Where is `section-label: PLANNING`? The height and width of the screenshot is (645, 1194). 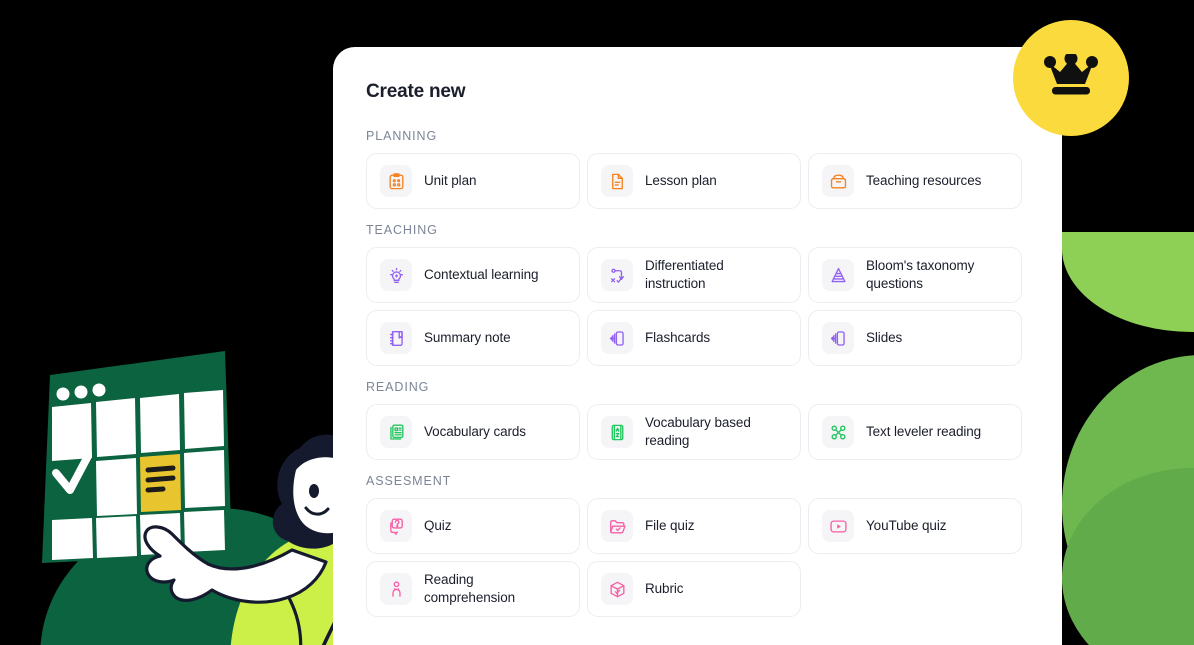 section-label: PLANNING is located at coordinates (402, 136).